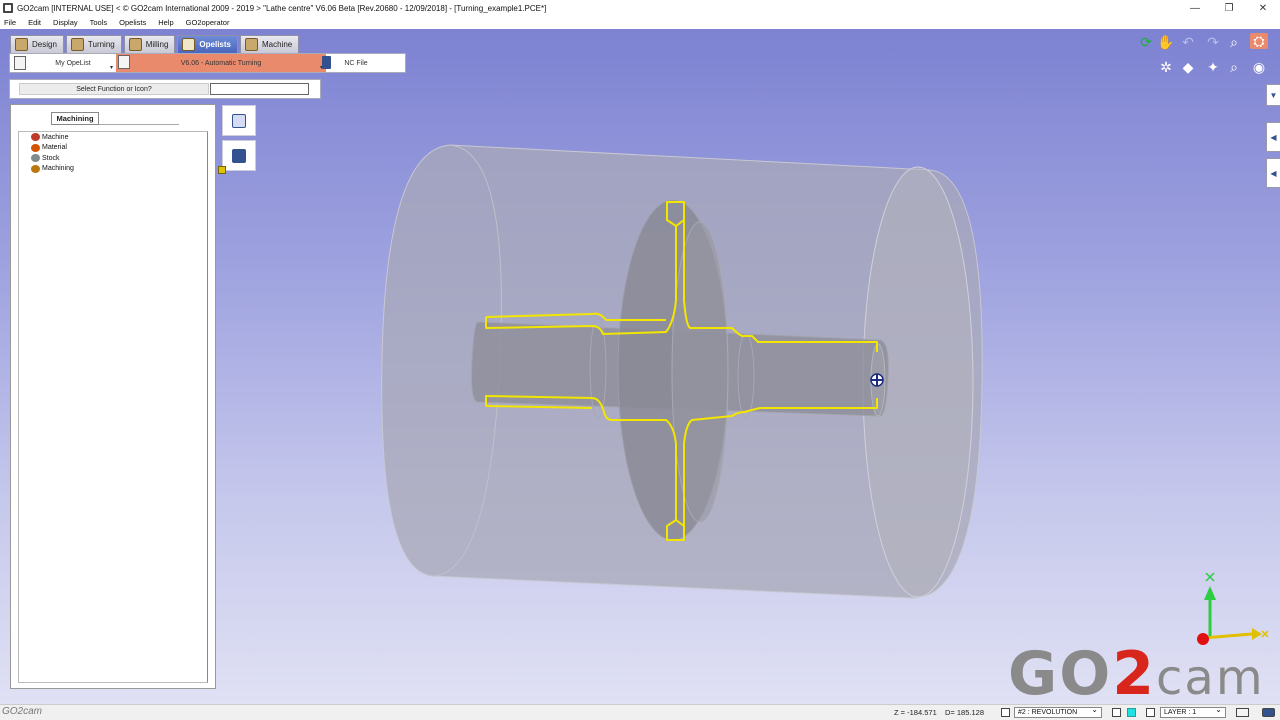 This screenshot has width=1280, height=720. I want to click on export-icon, so click(1242, 712).